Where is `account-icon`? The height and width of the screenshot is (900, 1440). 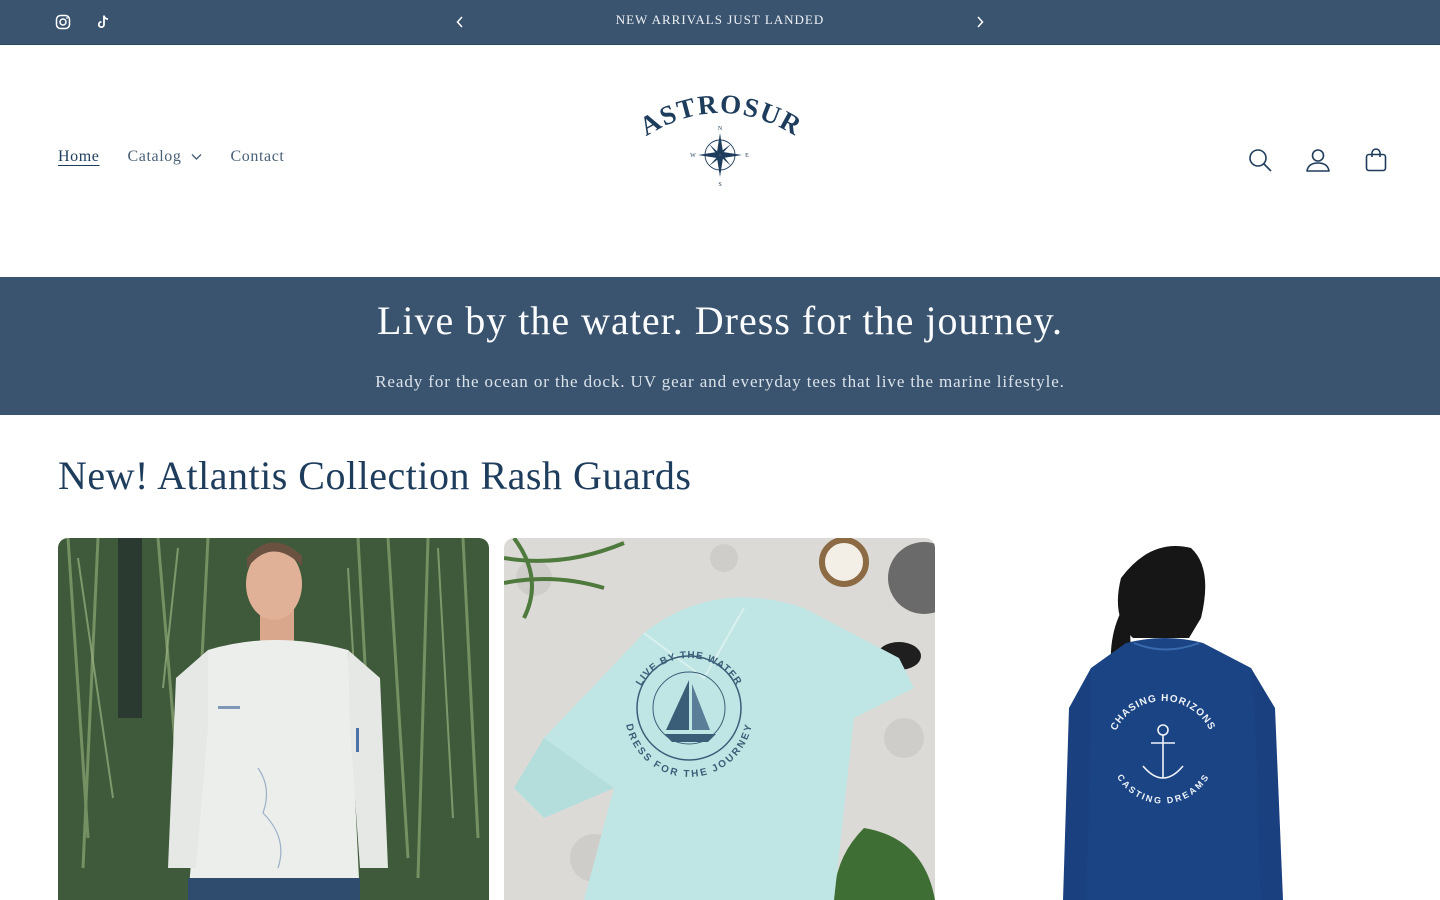 account-icon is located at coordinates (1318, 160).